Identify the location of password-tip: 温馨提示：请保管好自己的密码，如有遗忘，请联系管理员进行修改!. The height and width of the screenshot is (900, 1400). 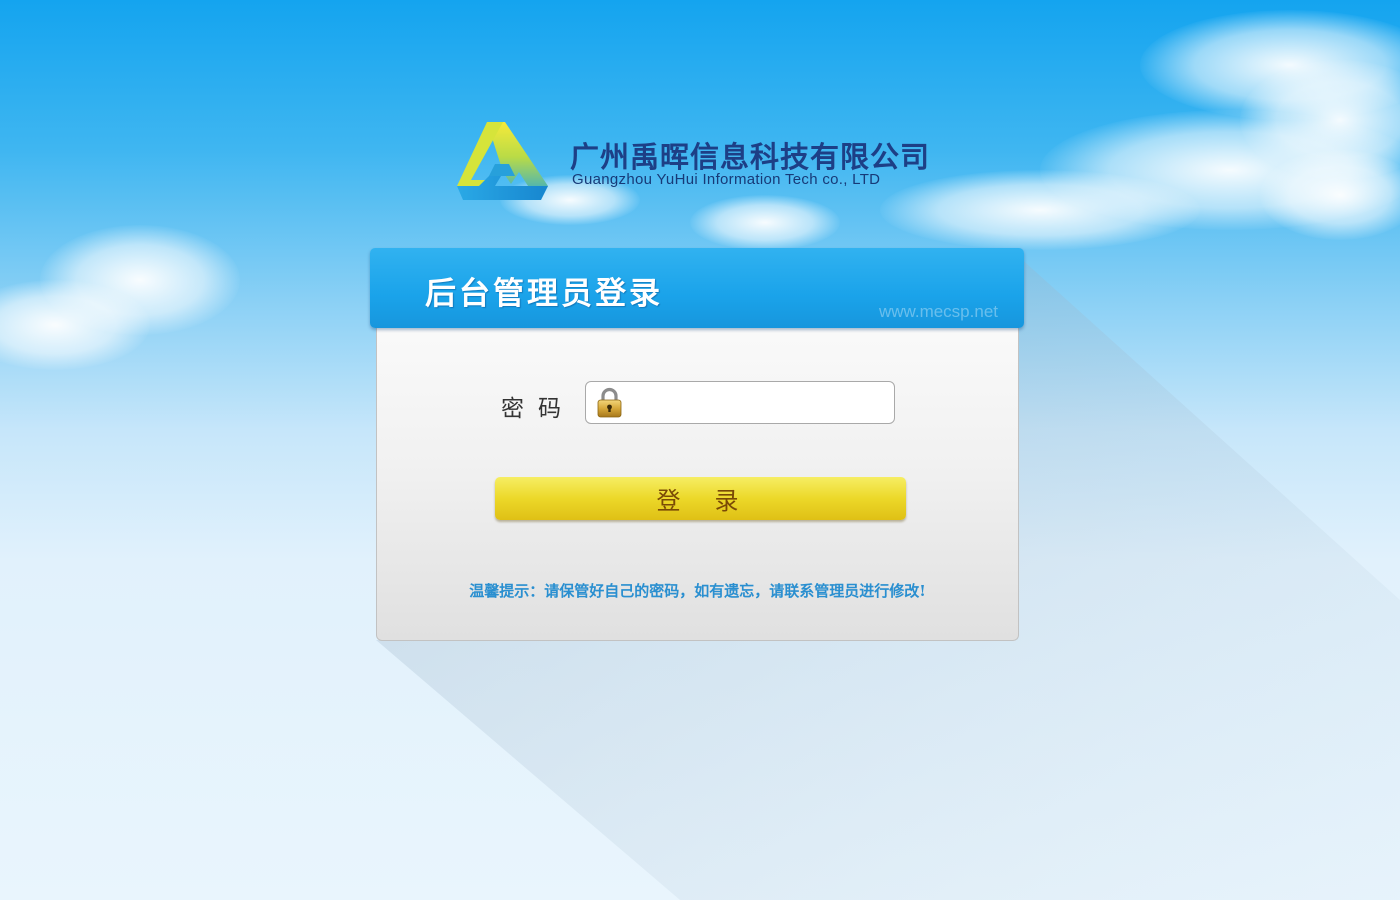
(697, 591).